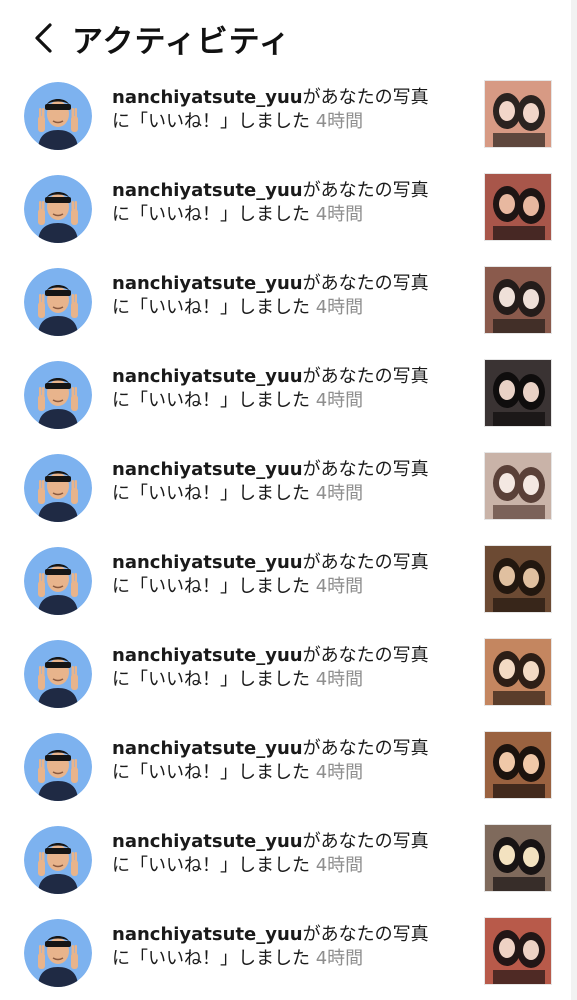 This screenshot has width=577, height=1000. I want to click on chevron-left-icon, so click(43, 38).